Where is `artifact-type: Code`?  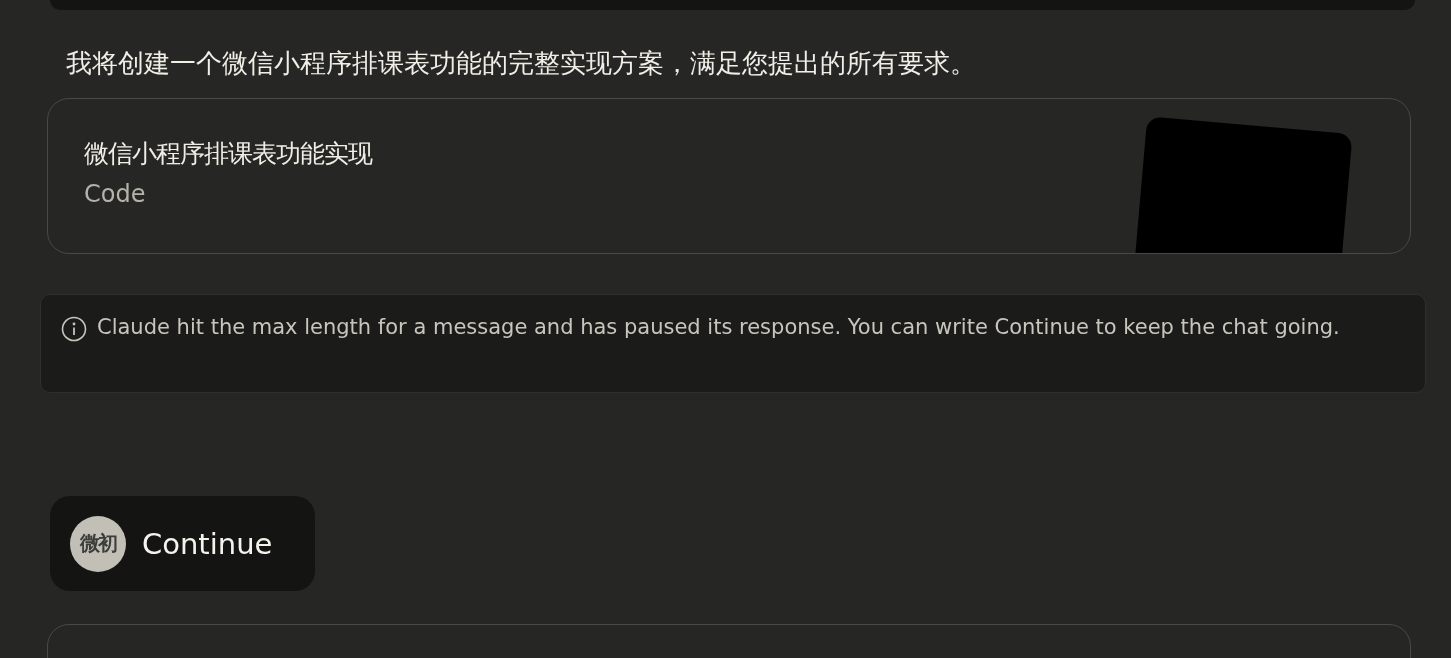
artifact-type: Code is located at coordinates (115, 194).